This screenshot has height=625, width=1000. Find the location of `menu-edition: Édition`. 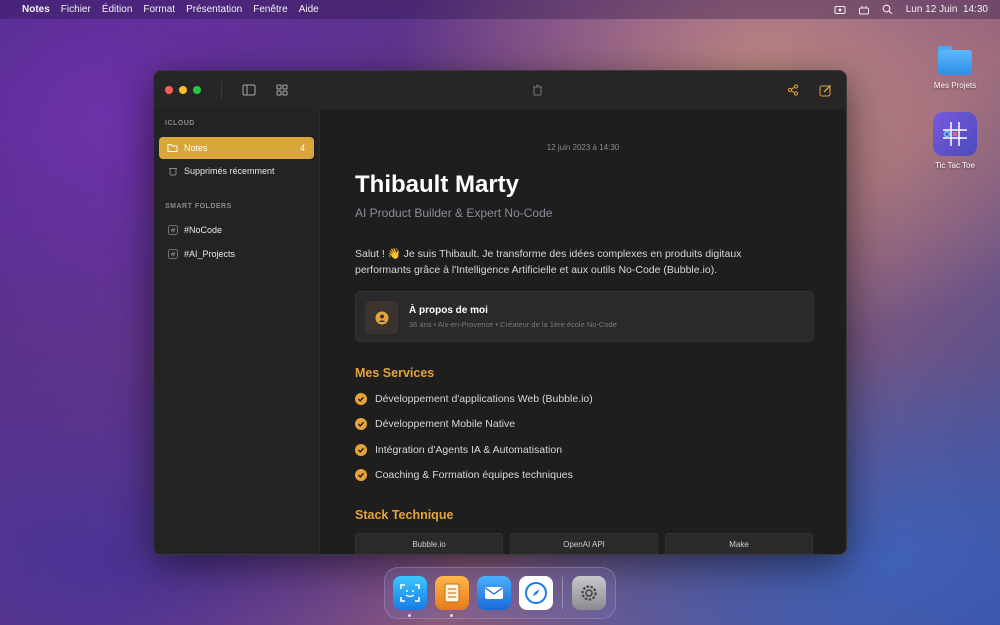

menu-edition: Édition is located at coordinates (117, 9).